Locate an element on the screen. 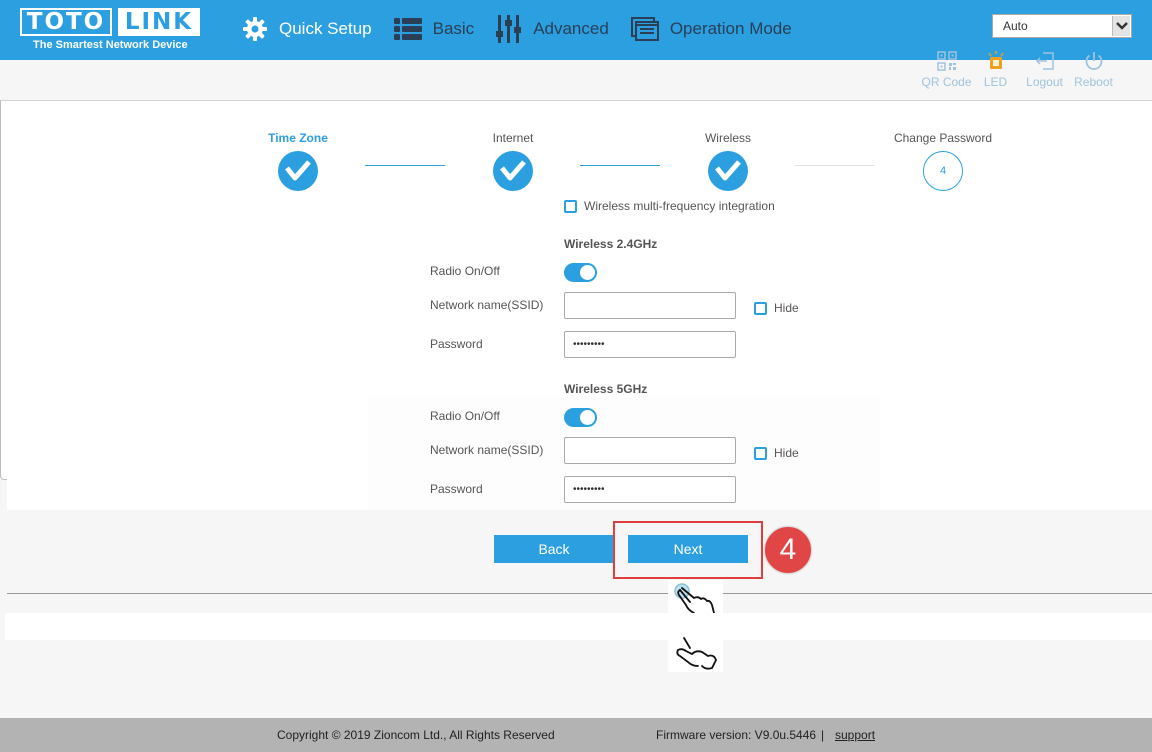 The height and width of the screenshot is (752, 1152). logout-icon is located at coordinates (1044, 61).